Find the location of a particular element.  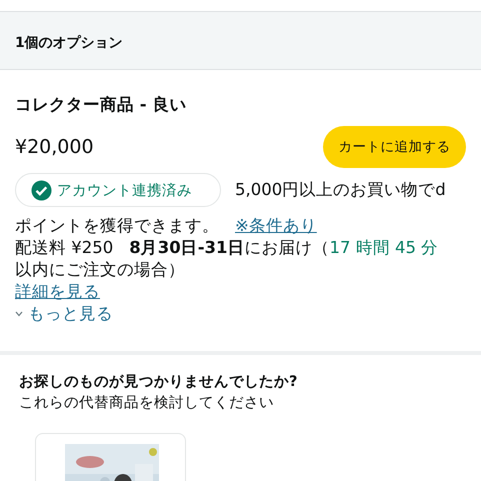

chevron-down-icon is located at coordinates (19, 314).